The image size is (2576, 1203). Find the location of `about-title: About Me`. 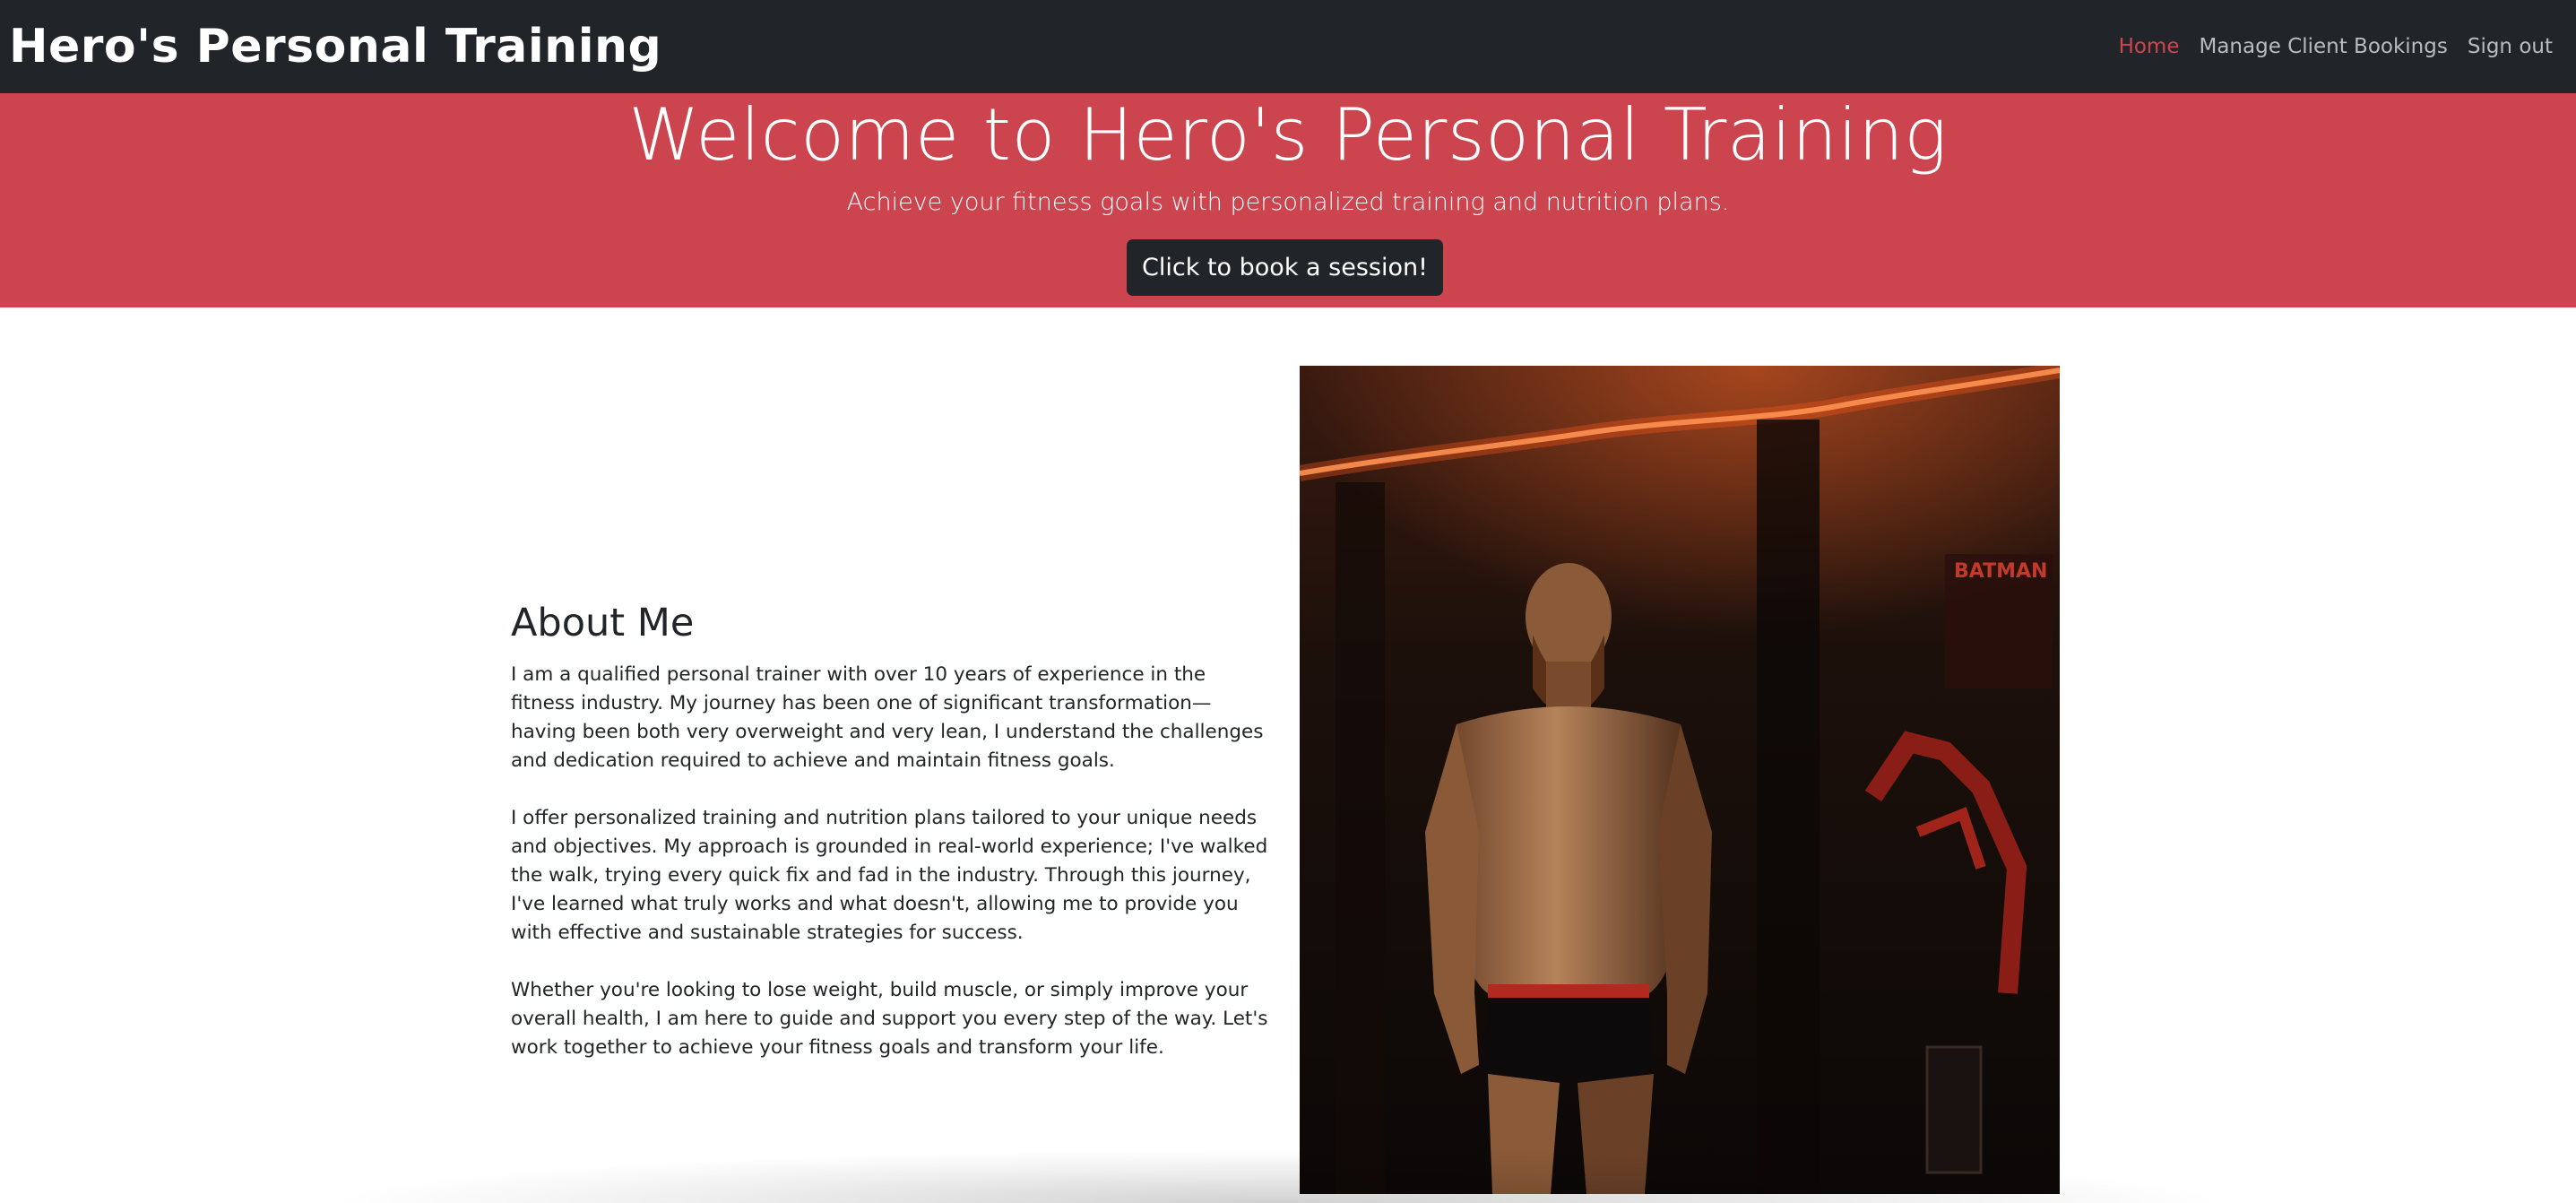

about-title: About Me is located at coordinates (603, 623).